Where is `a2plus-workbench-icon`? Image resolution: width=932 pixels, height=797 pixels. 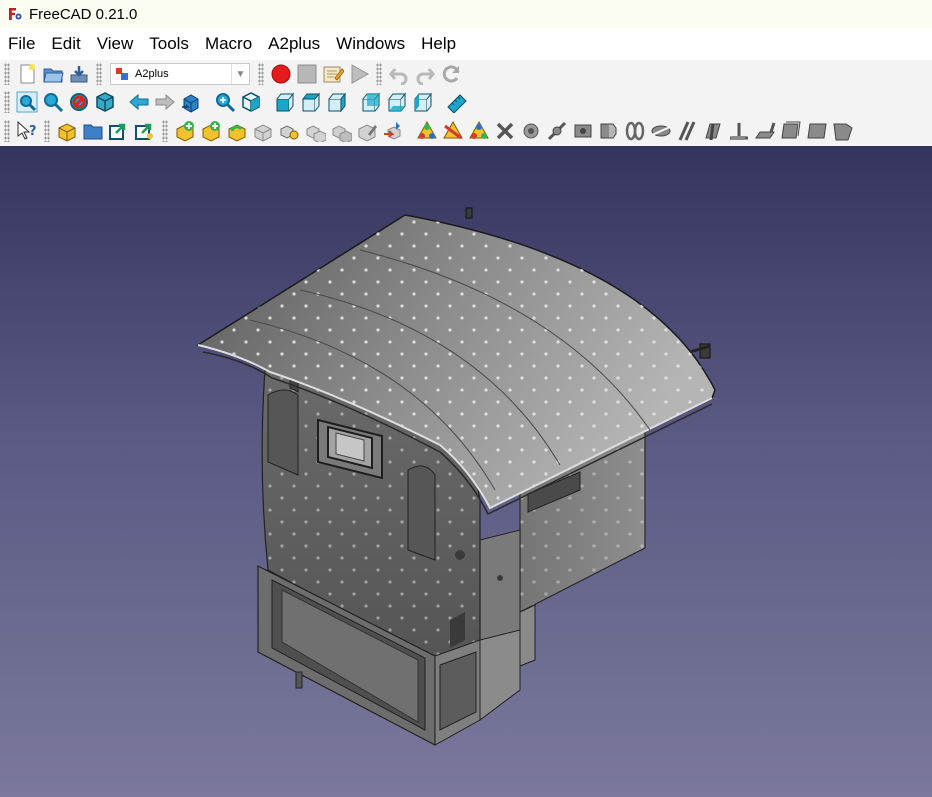
a2plus-workbench-icon is located at coordinates (122, 74).